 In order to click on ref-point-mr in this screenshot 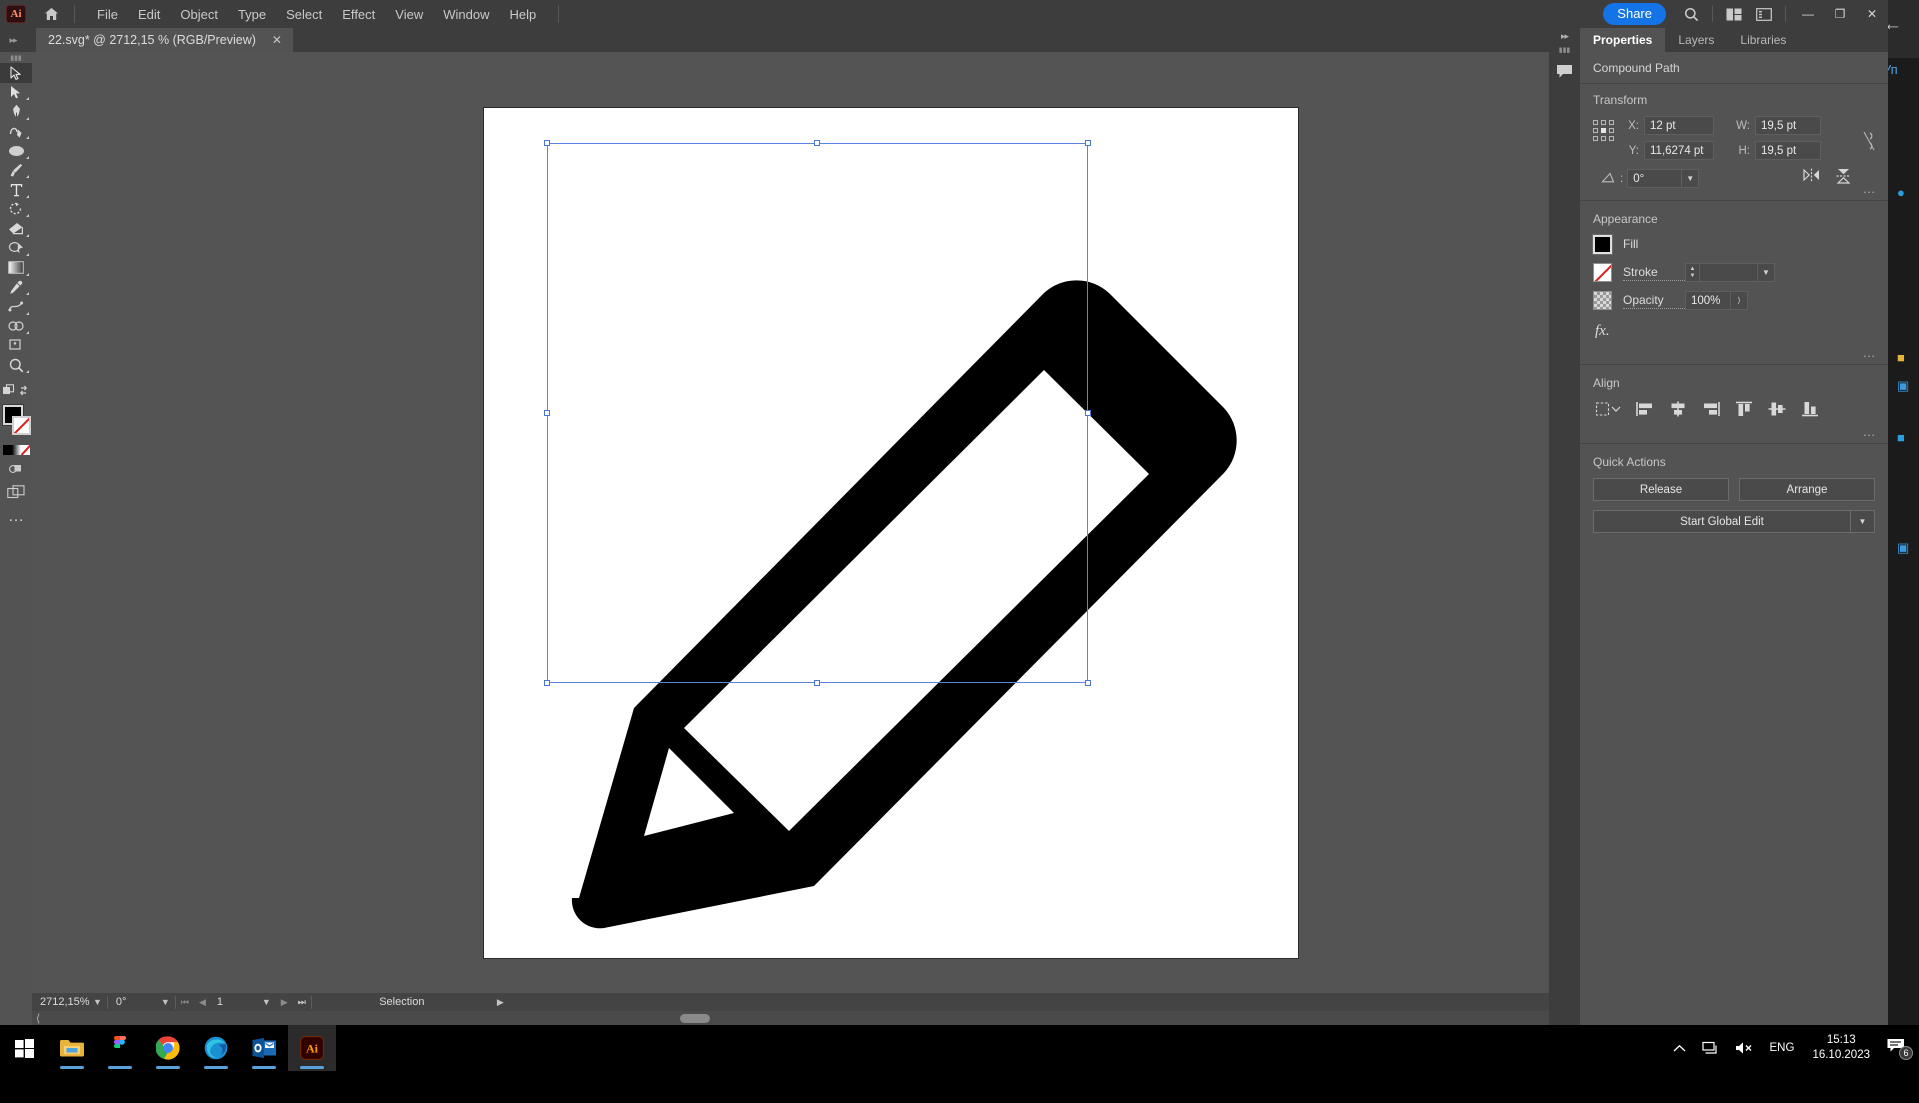, I will do `click(1611, 130)`.